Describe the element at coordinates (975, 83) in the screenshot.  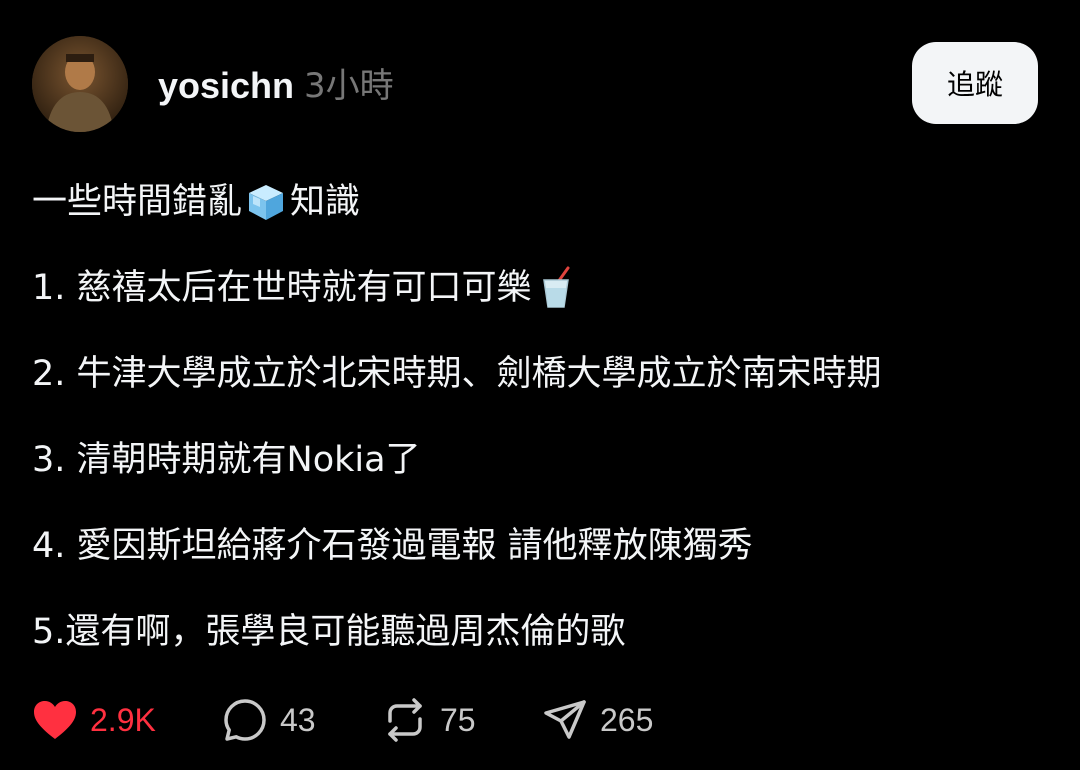
I see `follow-button: 追蹤` at that location.